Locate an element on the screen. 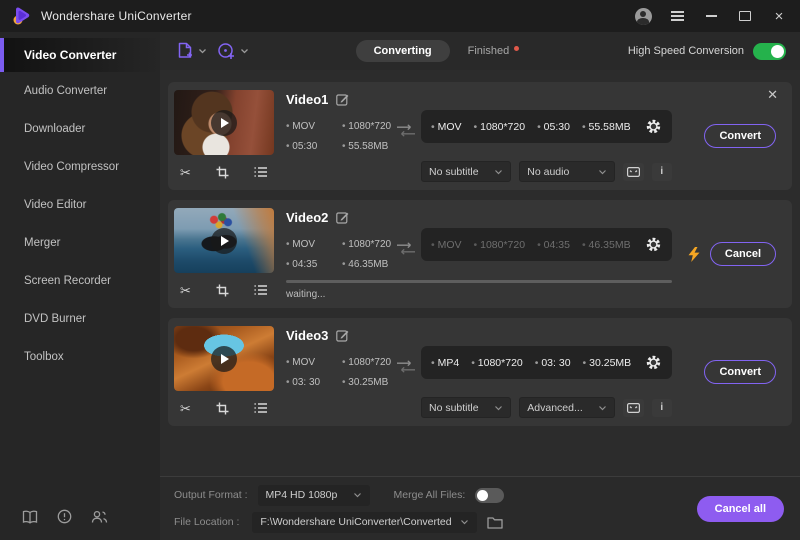 The width and height of the screenshot is (800, 540). manual-book-icon is located at coordinates (30, 517).